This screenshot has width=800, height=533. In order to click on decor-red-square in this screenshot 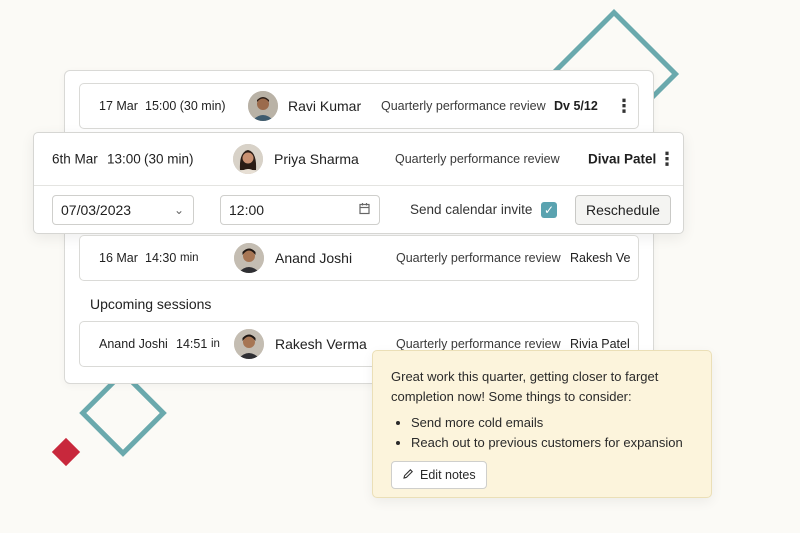, I will do `click(66, 452)`.